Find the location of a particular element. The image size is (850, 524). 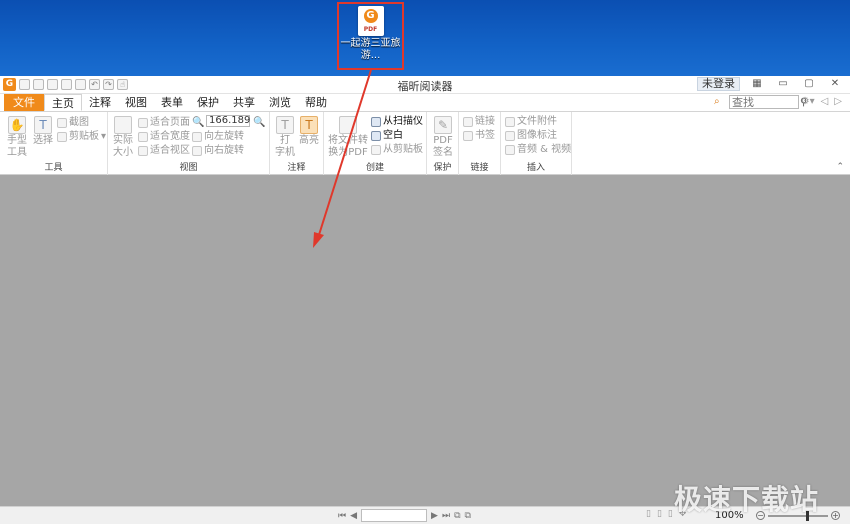

find-icon: ⌕ is located at coordinates (720, 102).